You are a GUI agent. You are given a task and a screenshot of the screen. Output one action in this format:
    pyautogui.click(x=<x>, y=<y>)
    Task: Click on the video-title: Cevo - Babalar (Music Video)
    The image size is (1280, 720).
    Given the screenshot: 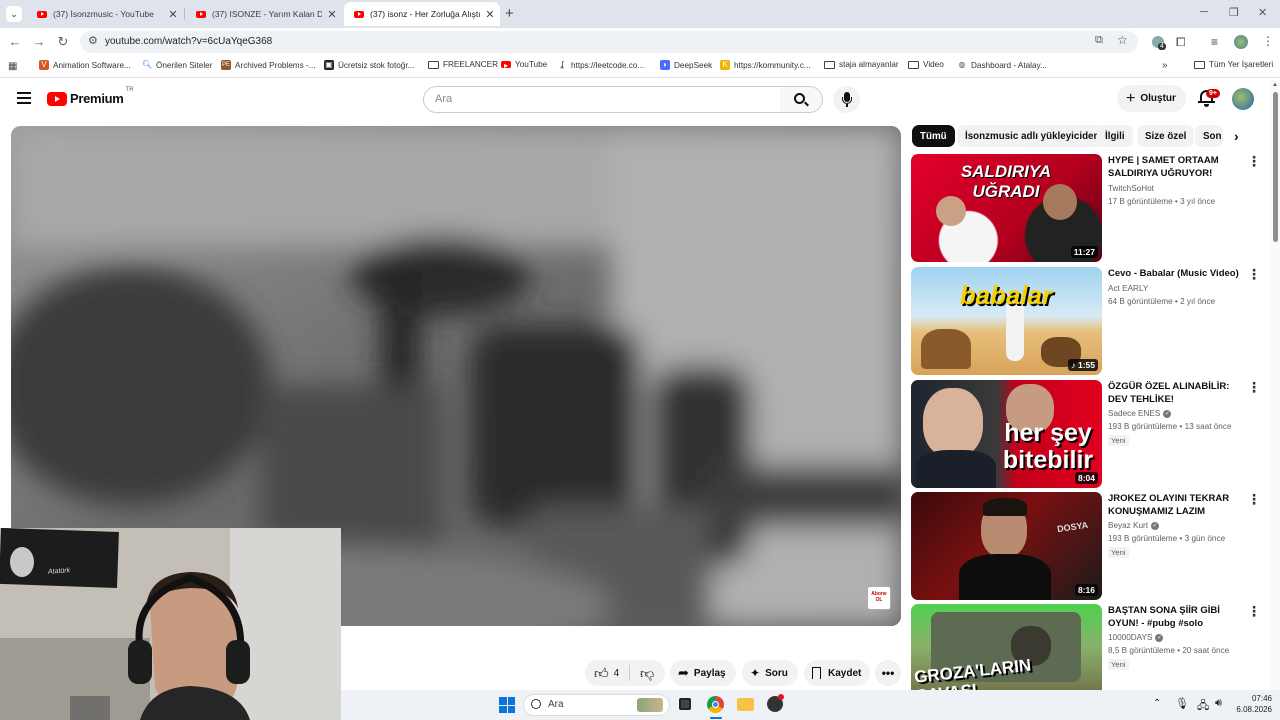 What is the action you would take?
    pyautogui.click(x=1177, y=273)
    